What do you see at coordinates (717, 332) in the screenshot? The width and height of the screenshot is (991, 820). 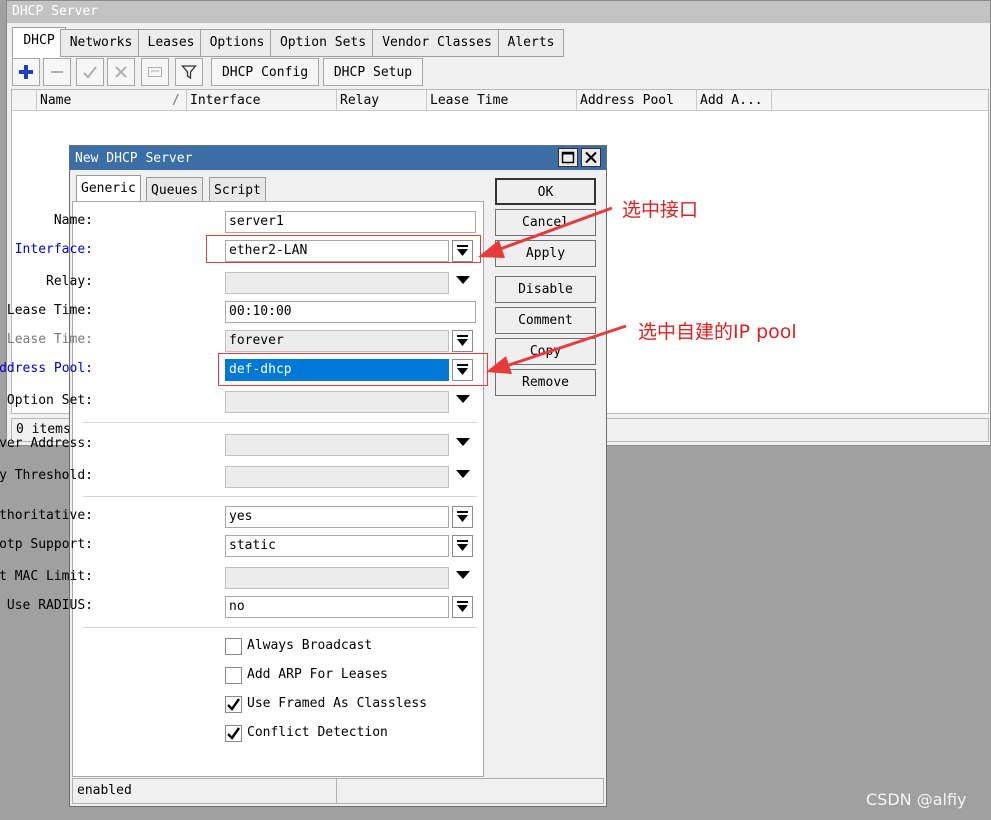 I see `address-pool-annotation: 选中自建的IP pool` at bounding box center [717, 332].